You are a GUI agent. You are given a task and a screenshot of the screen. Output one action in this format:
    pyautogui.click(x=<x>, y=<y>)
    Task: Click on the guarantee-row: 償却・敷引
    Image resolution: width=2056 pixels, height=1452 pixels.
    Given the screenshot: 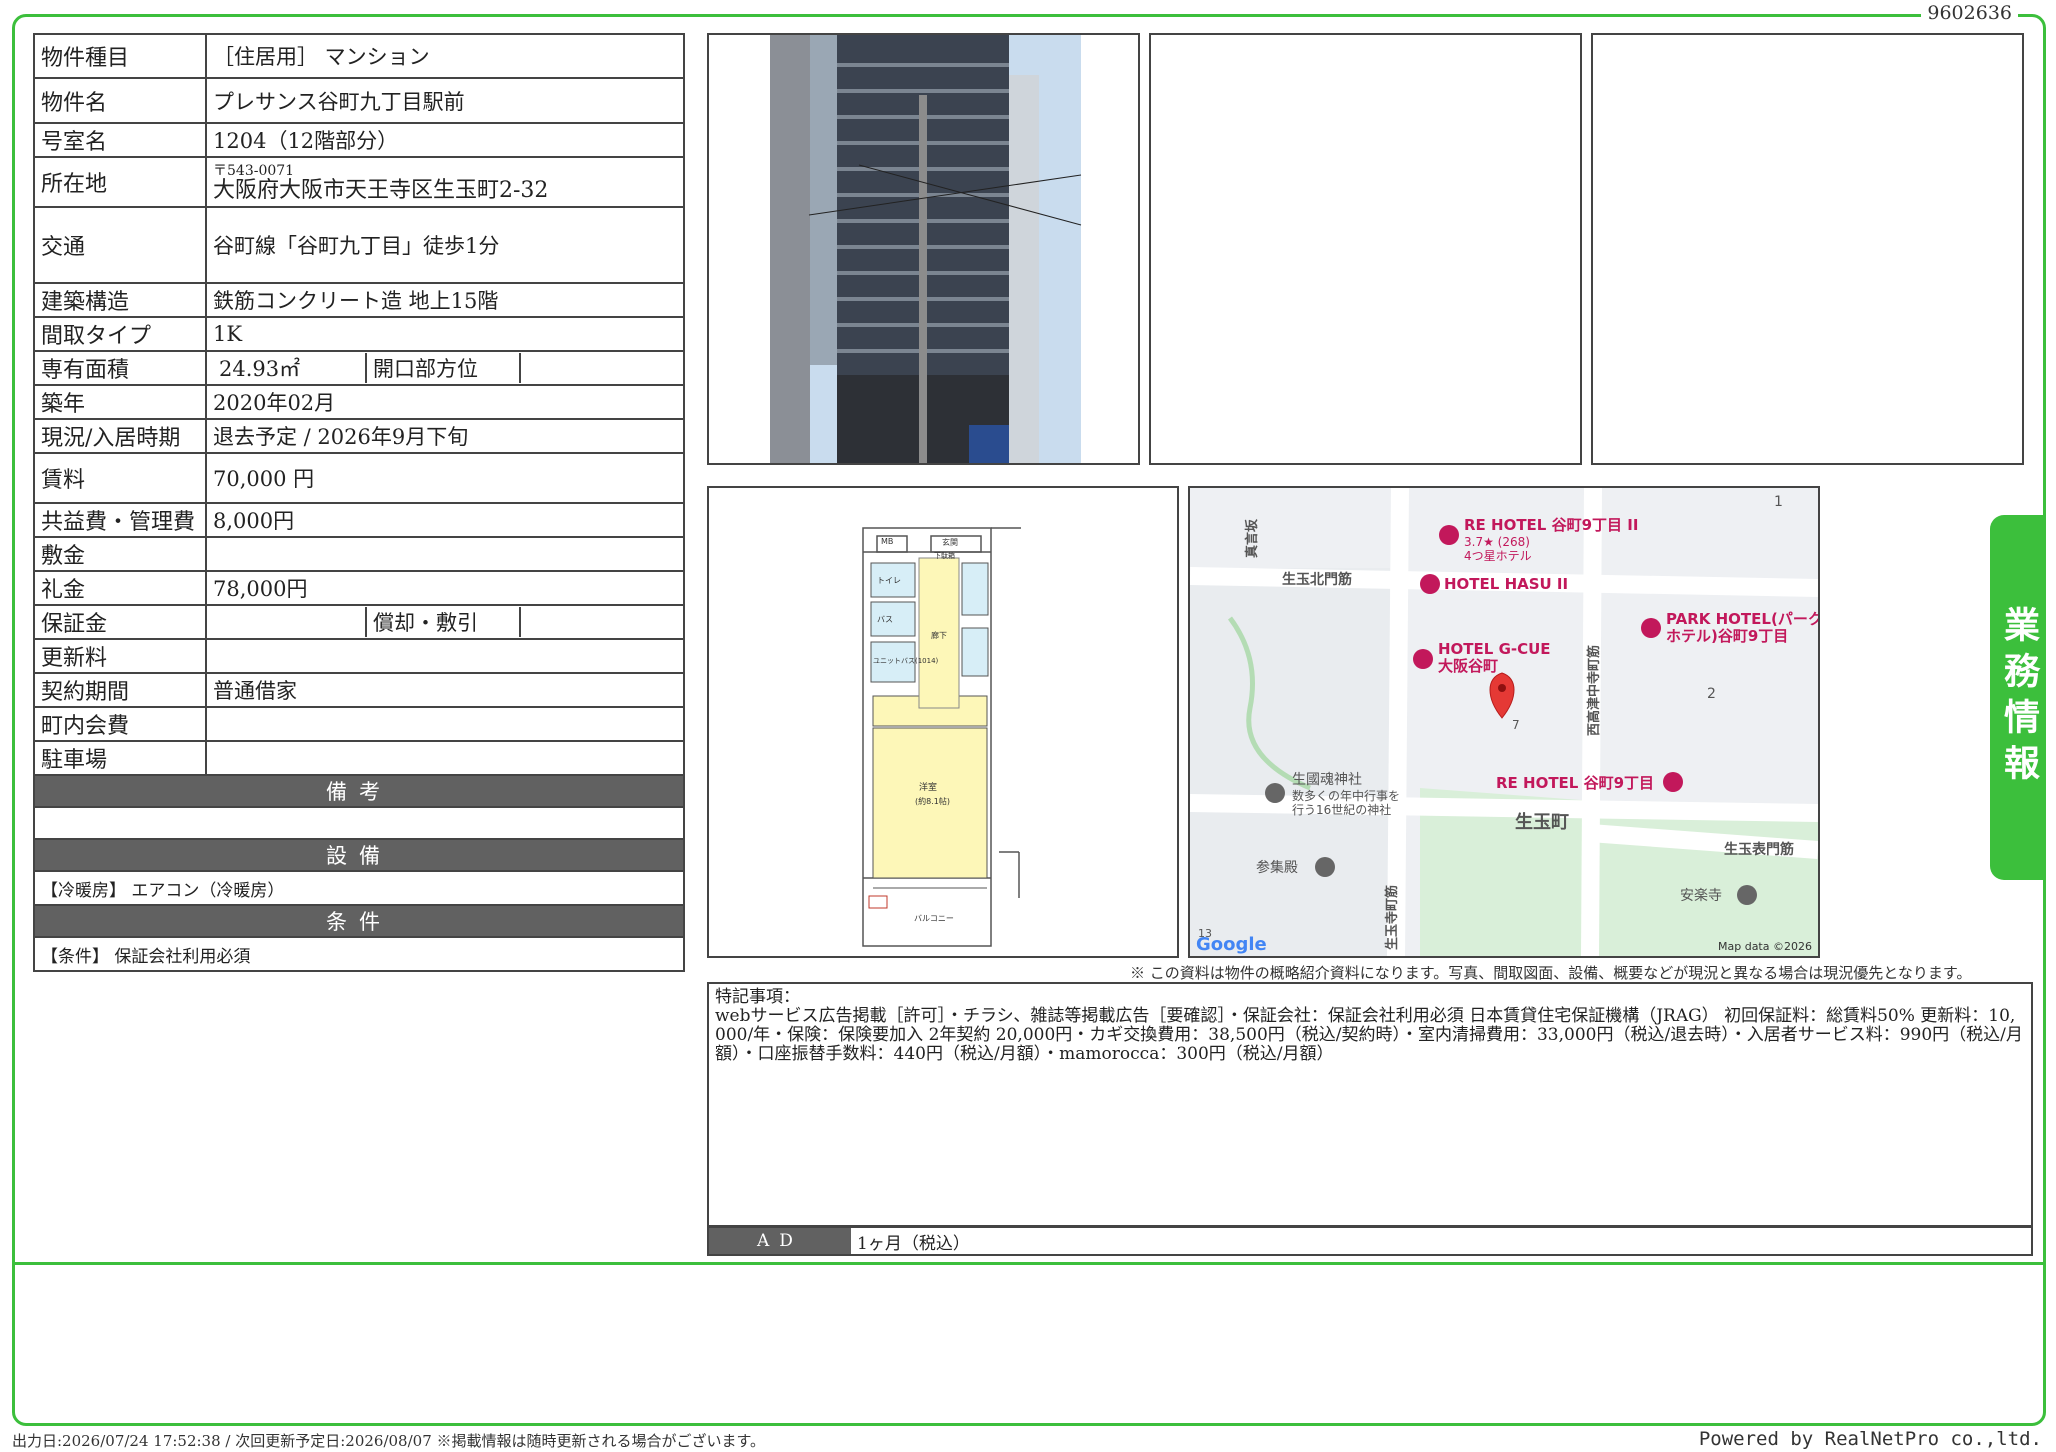 What is the action you would take?
    pyautogui.click(x=445, y=622)
    